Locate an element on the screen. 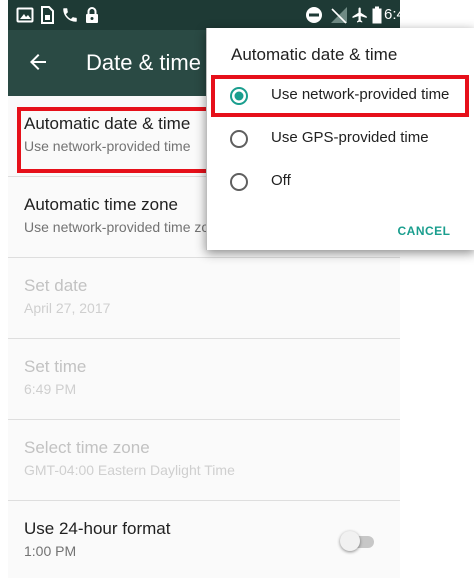 Image resolution: width=474 pixels, height=578 pixels. setting-title: Set date is located at coordinates (56, 285).